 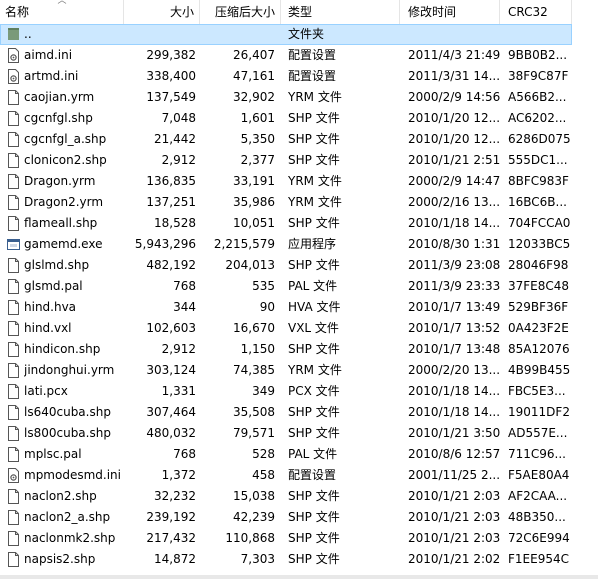 What do you see at coordinates (171, 538) in the screenshot?
I see `file-size: 217,432` at bounding box center [171, 538].